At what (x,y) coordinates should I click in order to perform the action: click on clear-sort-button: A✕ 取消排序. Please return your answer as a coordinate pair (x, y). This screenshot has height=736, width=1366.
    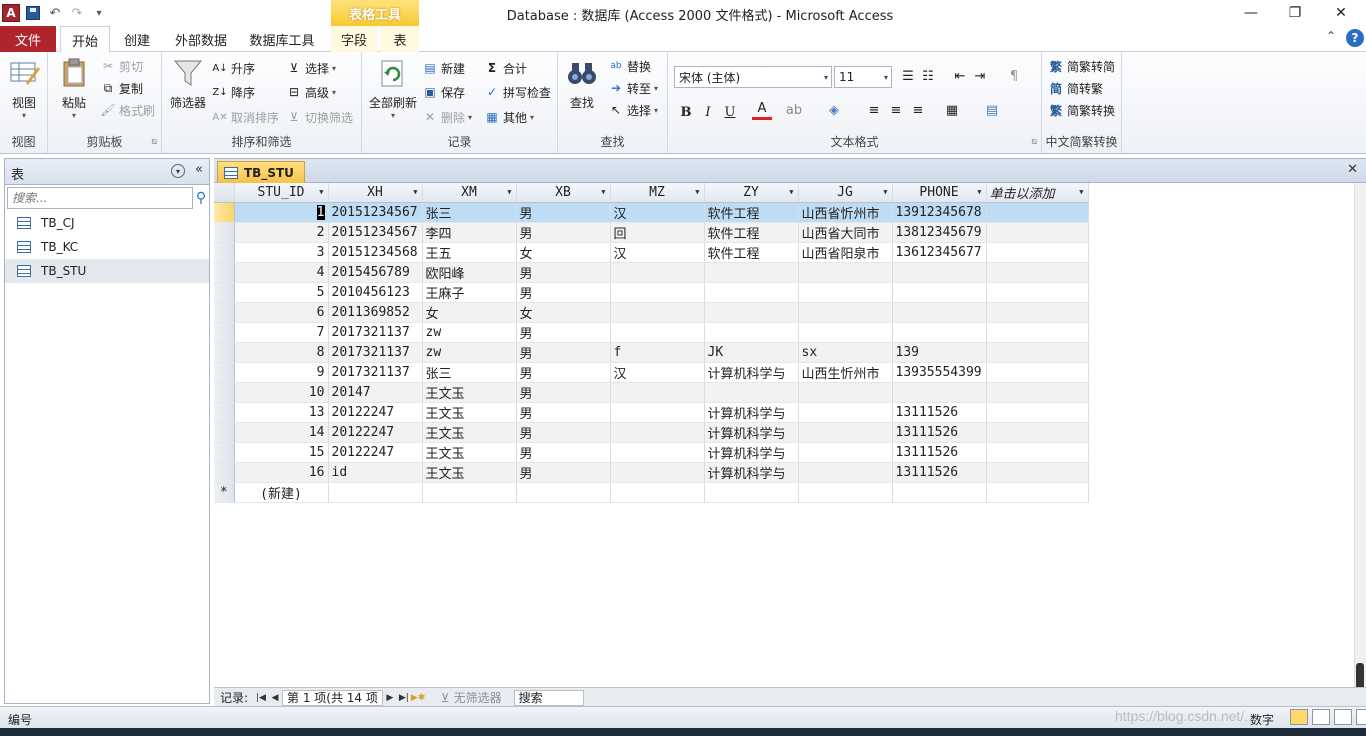
    Looking at the image, I should click on (245, 117).